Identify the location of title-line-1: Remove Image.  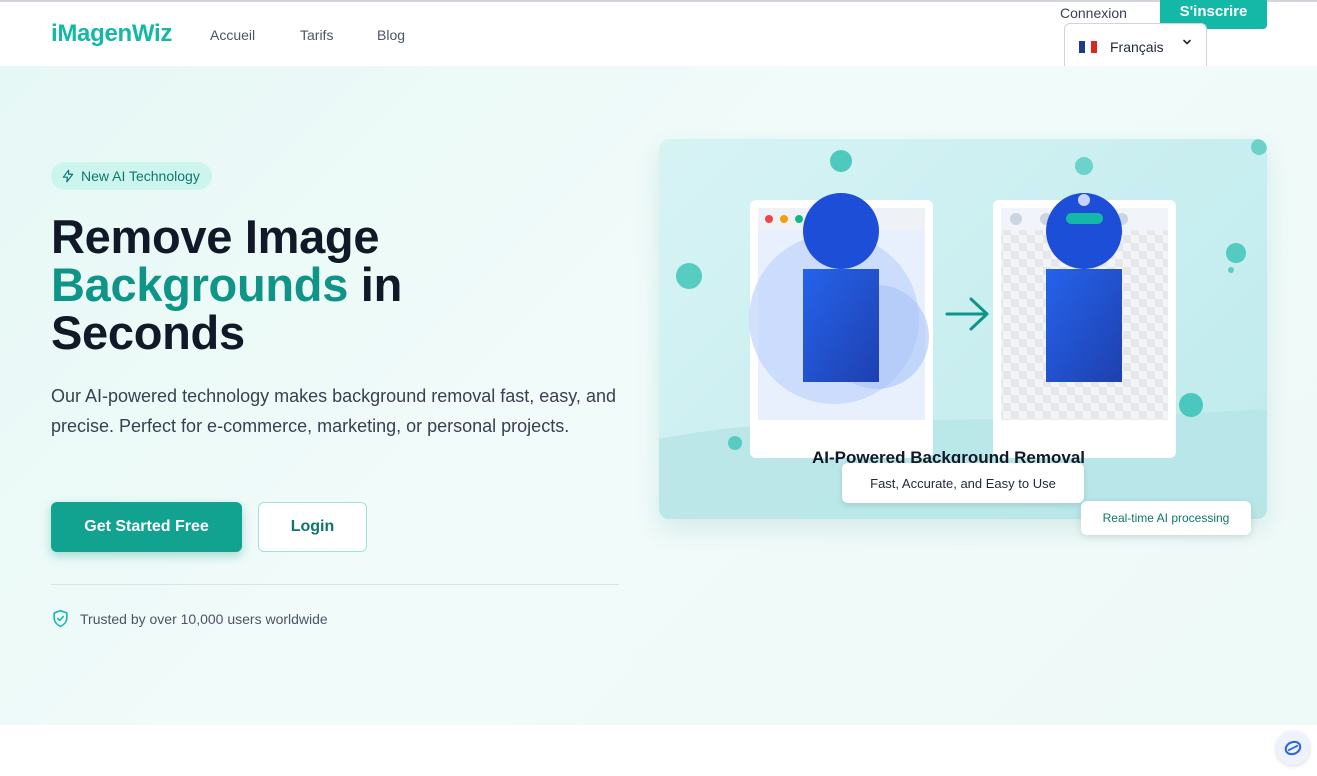
(215, 236).